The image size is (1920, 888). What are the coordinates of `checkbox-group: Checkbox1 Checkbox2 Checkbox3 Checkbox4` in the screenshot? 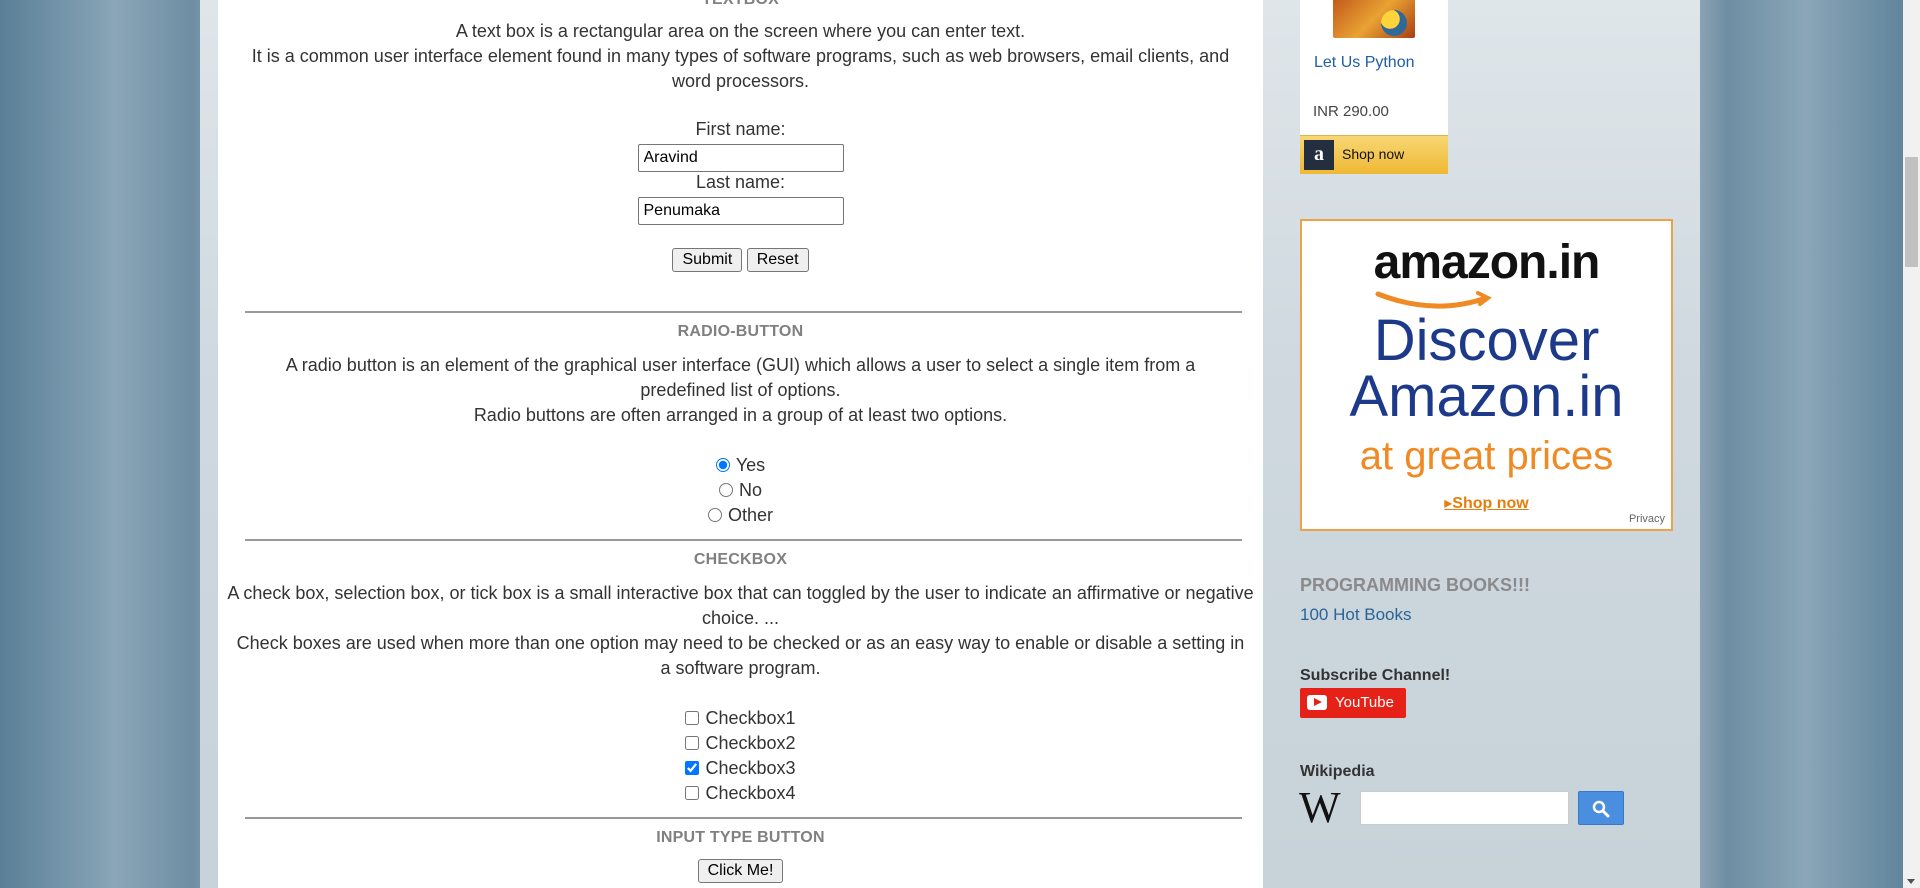 It's located at (740, 756).